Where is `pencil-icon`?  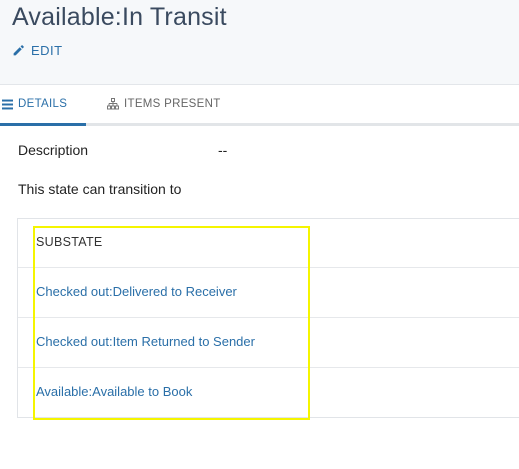
pencil-icon is located at coordinates (18, 50).